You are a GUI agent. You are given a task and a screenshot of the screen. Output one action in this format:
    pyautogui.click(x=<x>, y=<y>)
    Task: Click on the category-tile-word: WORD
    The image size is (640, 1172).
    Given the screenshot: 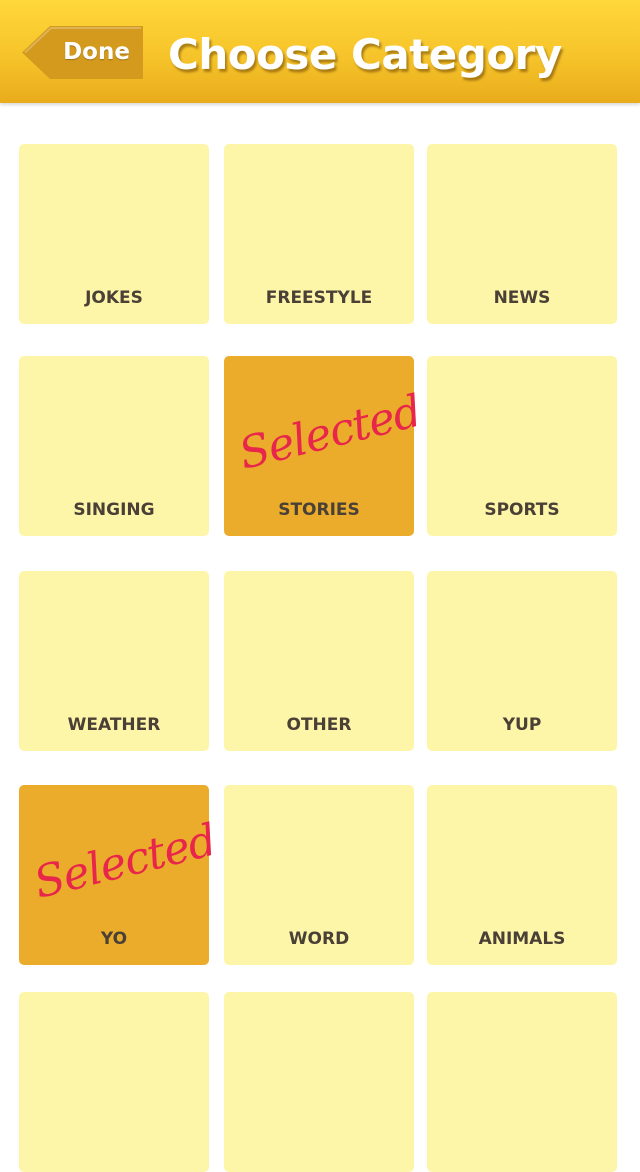 What is the action you would take?
    pyautogui.click(x=319, y=875)
    